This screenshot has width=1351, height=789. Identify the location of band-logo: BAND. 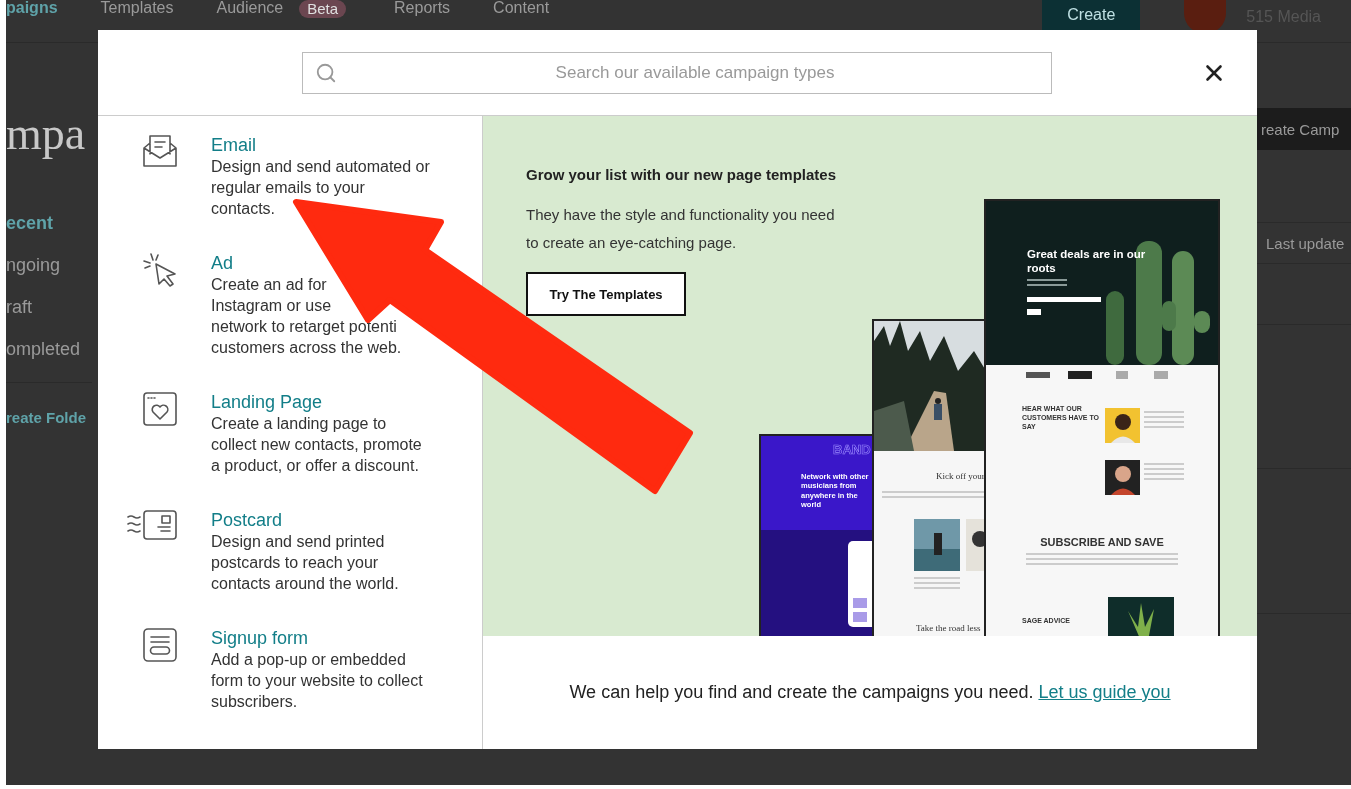
(852, 450).